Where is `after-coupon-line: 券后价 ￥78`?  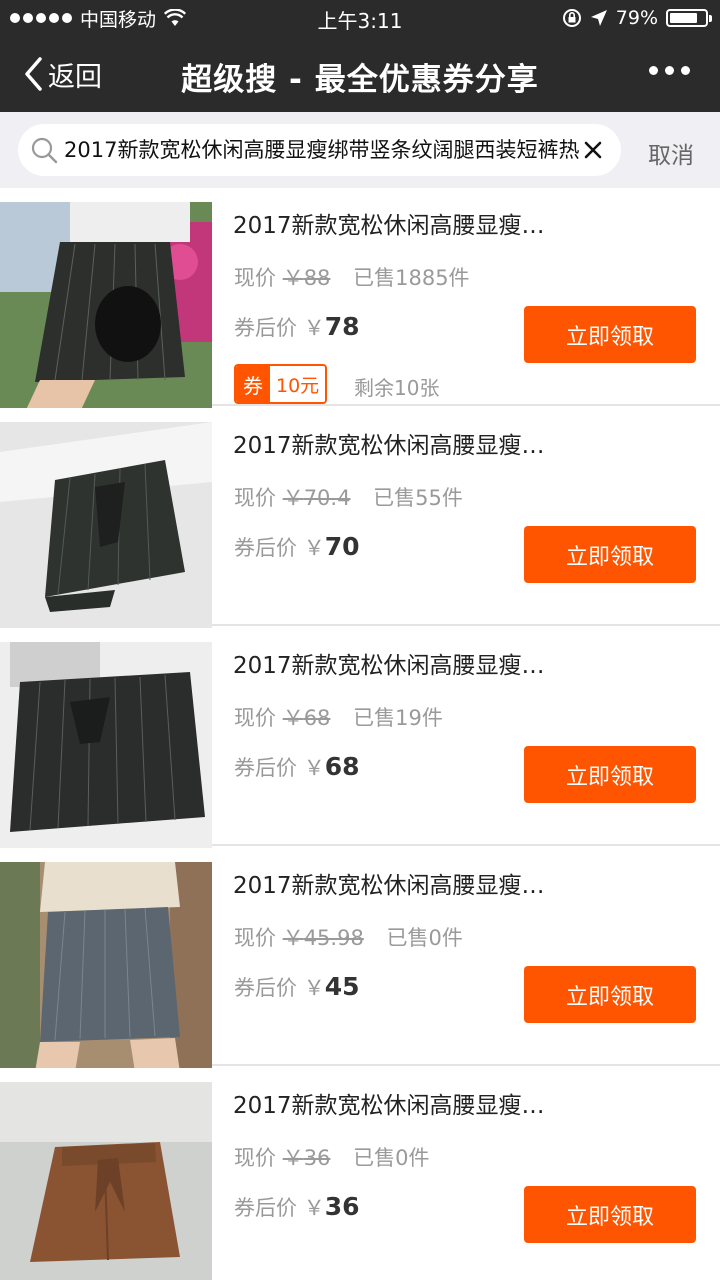
after-coupon-line: 券后价 ￥78 is located at coordinates (297, 326).